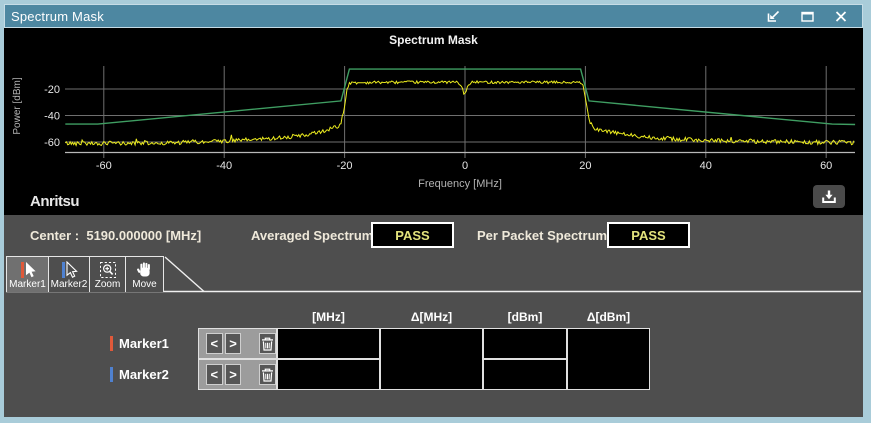  I want to click on tab-label: Marker1, so click(27, 284).